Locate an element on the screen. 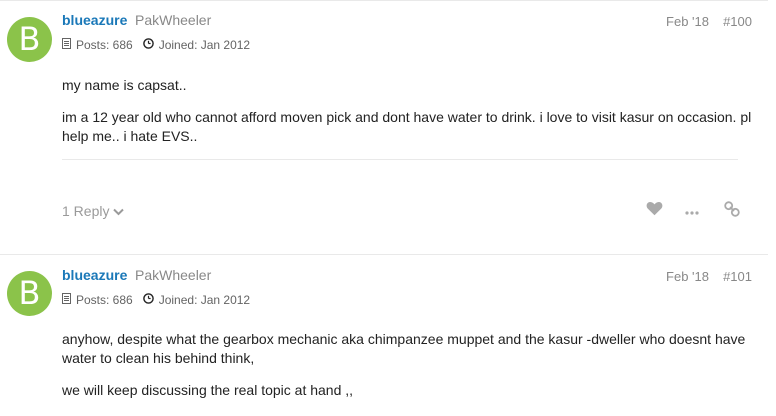 The image size is (776, 416). replies-count-label: 1 Reply is located at coordinates (86, 211).